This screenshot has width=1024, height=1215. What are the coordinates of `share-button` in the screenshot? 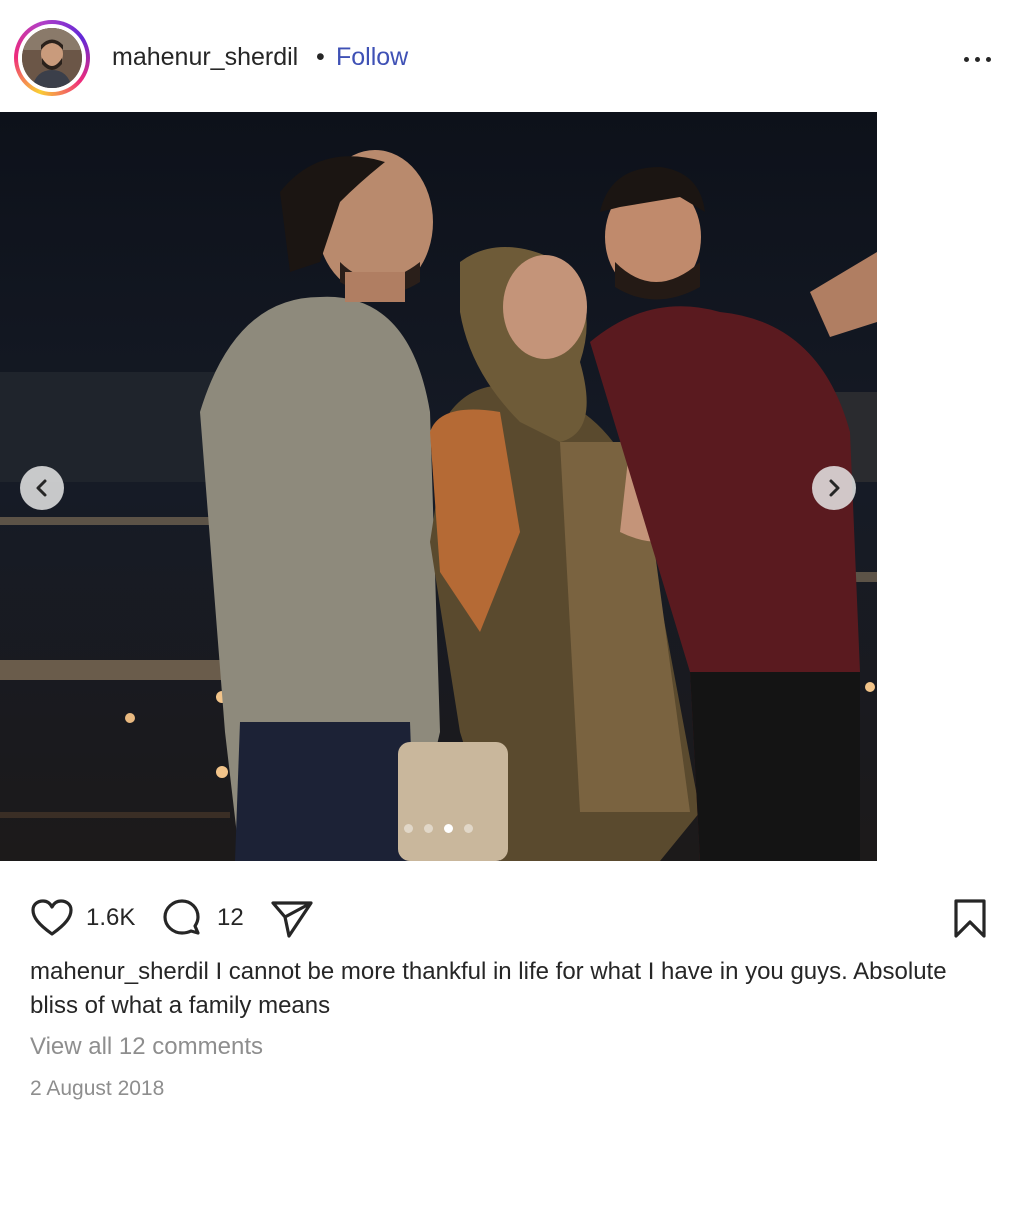 It's located at (292, 919).